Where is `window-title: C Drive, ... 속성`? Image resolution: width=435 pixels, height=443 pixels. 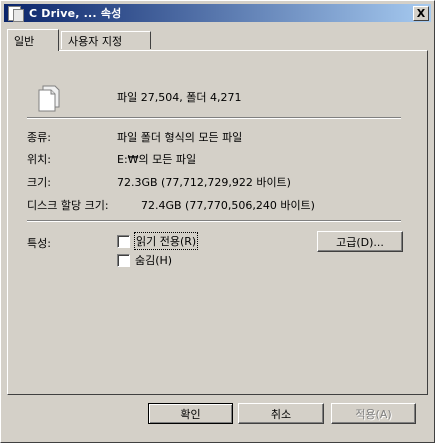
window-title: C Drive, ... 속성 is located at coordinates (75, 13).